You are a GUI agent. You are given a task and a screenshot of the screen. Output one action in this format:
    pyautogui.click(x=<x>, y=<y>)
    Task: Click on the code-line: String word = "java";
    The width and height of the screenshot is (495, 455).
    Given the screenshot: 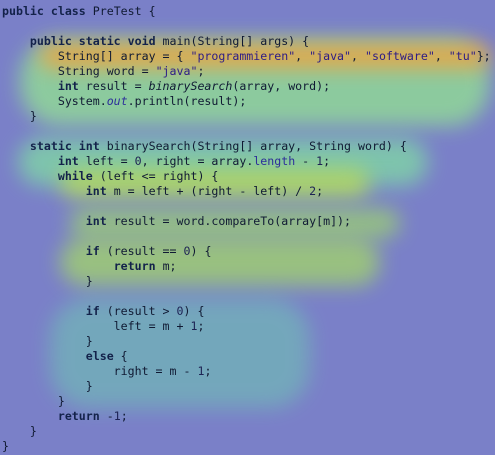 What is the action you would take?
    pyautogui.click(x=247, y=71)
    